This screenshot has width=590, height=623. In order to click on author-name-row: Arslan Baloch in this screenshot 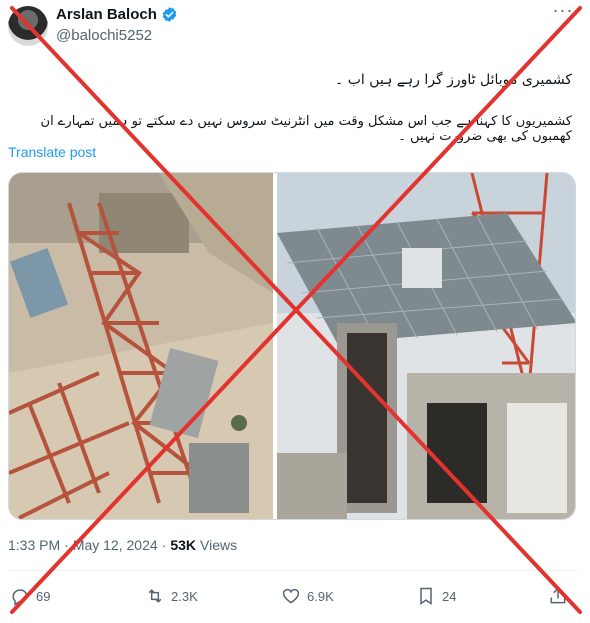, I will do `click(117, 14)`.